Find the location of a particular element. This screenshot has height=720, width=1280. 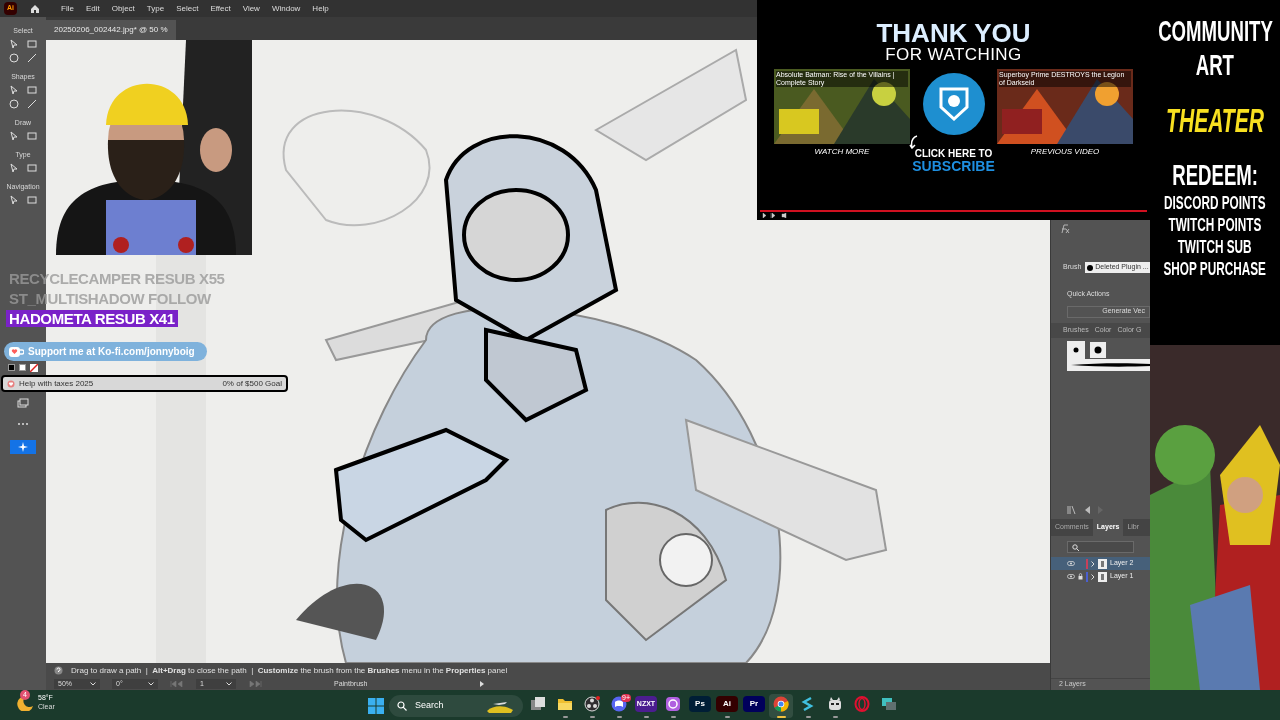

home-icon is located at coordinates (35, 8).